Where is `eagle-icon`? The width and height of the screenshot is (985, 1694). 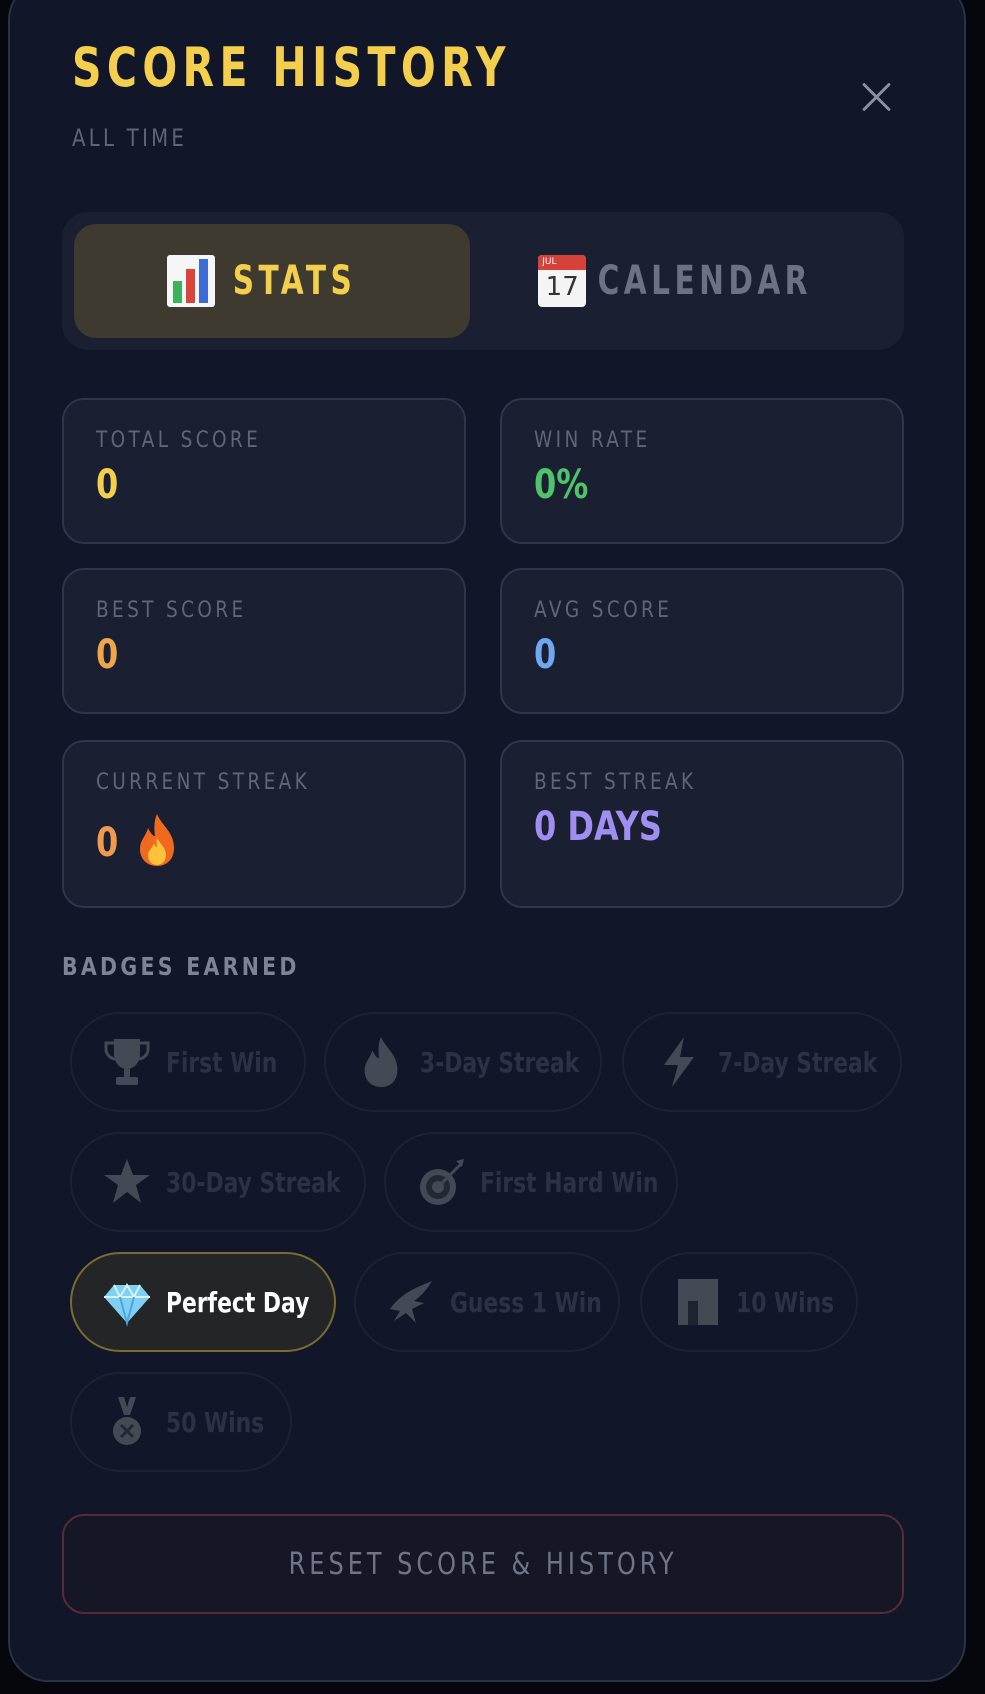 eagle-icon is located at coordinates (411, 1302).